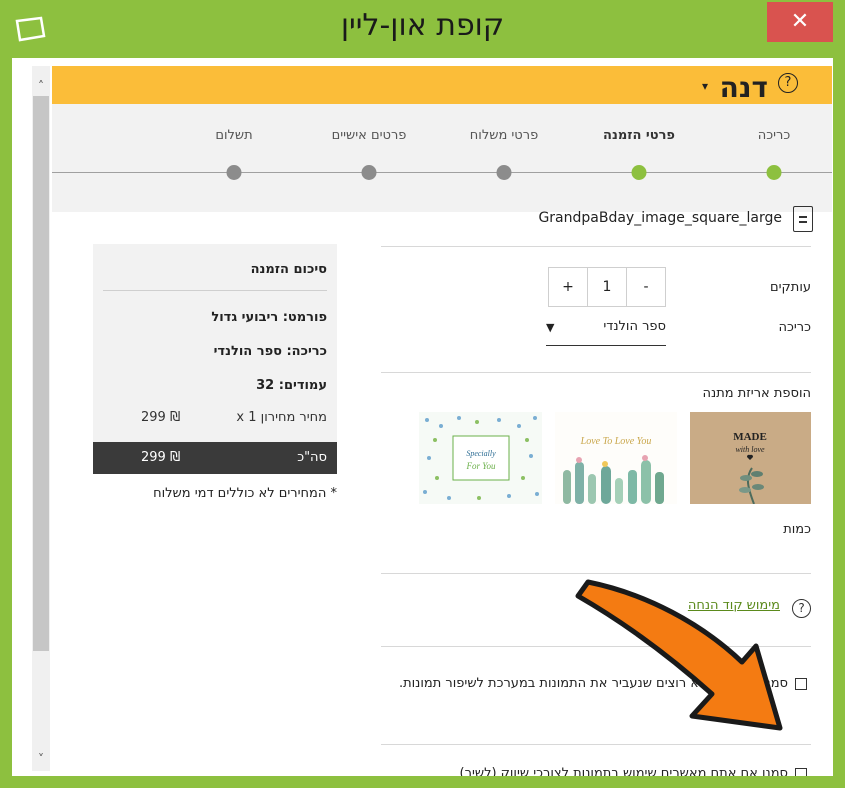 This screenshot has height=788, width=845. Describe the element at coordinates (774, 135) in the screenshot. I see `step-binding: כריכה` at that location.